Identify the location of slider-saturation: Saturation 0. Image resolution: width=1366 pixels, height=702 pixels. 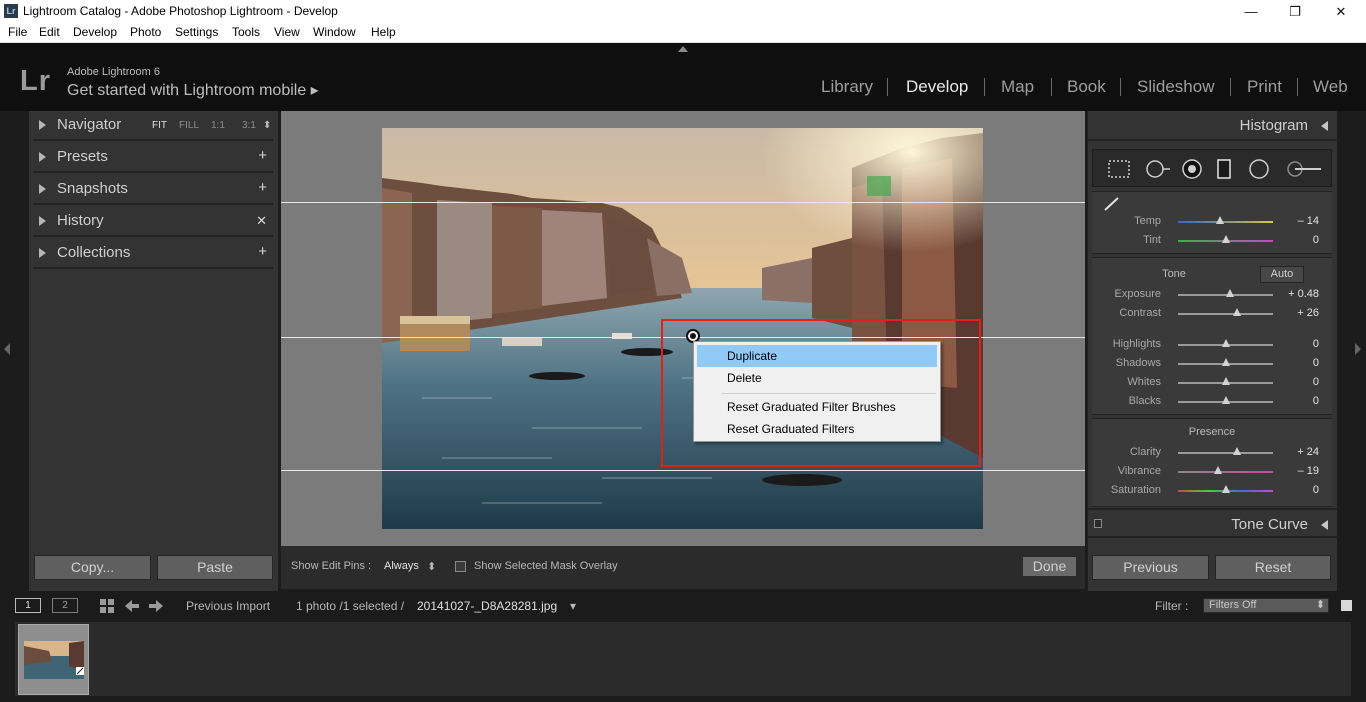
(1212, 491).